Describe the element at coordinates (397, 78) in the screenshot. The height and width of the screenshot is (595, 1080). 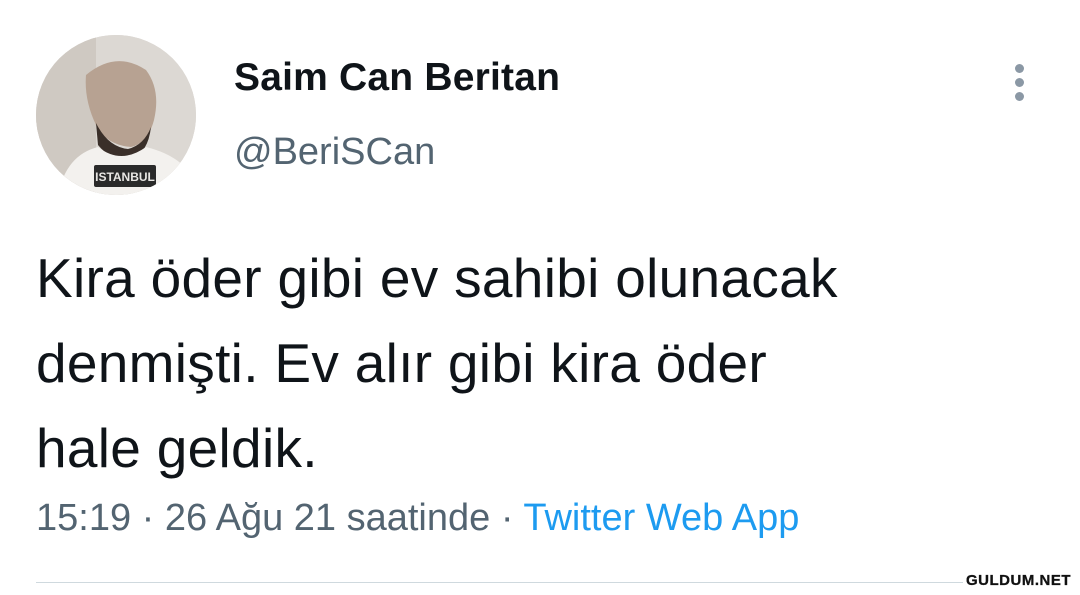
I see `author-display-name: Saim Can Beritan` at that location.